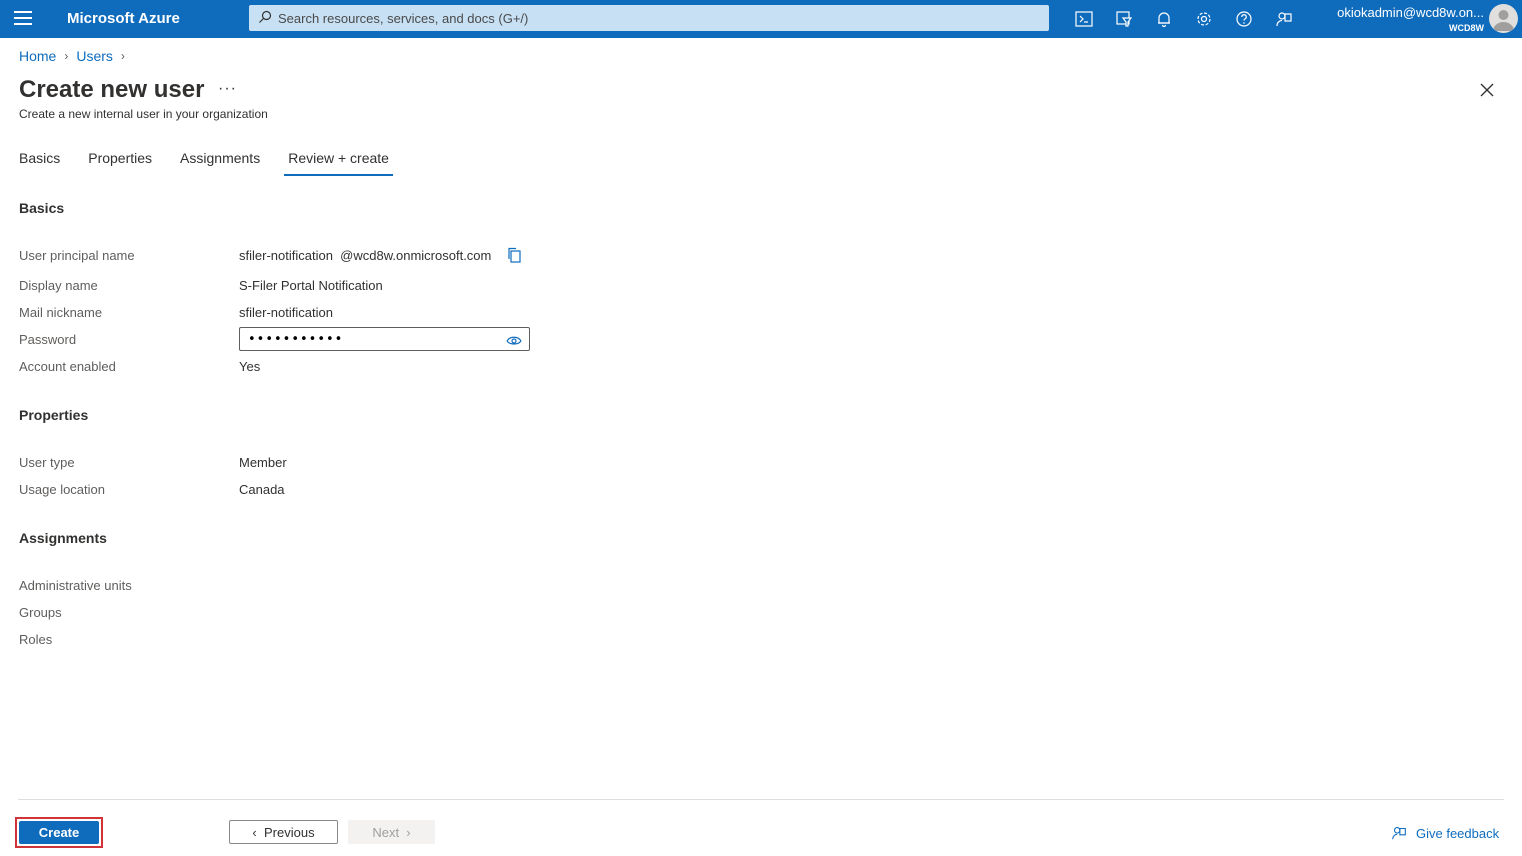 Image resolution: width=1522 pixels, height=856 pixels. I want to click on create-button-highlight: Create, so click(59, 832).